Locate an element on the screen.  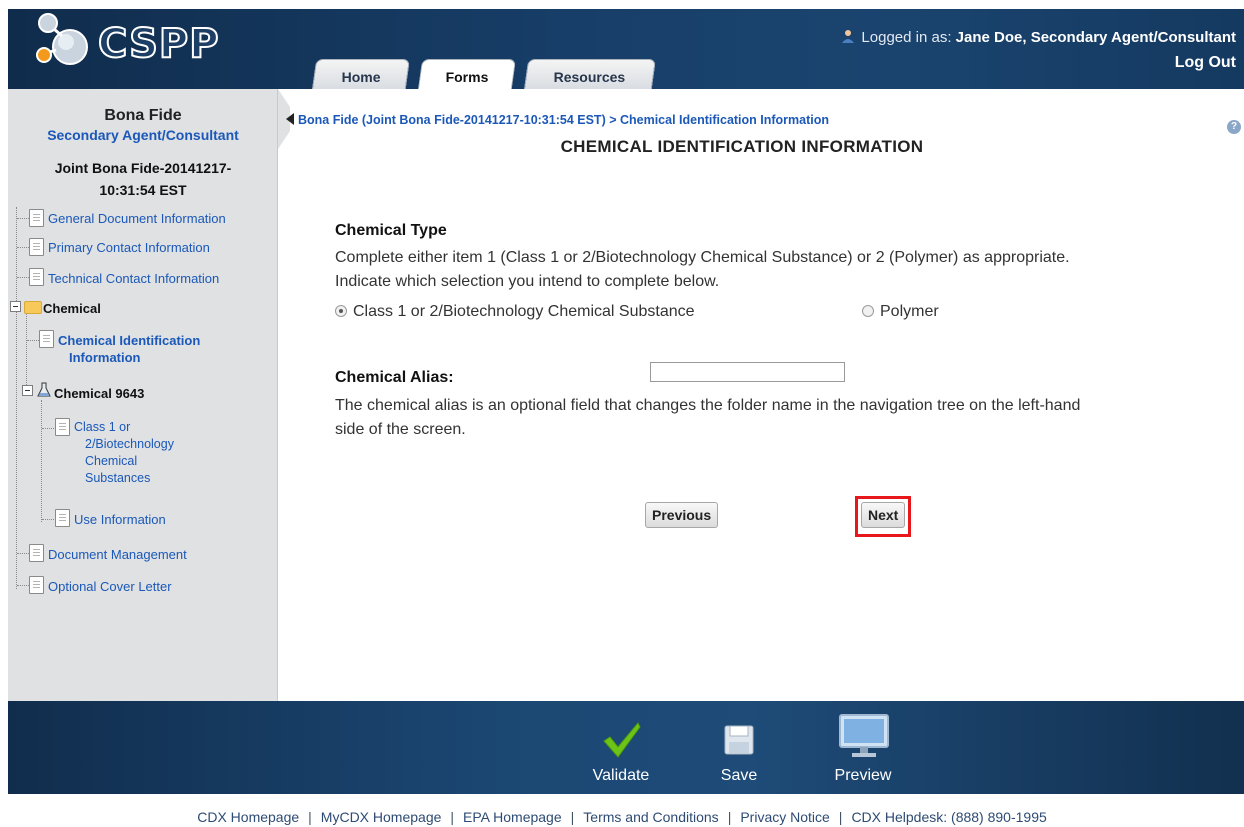
chemical-alias-label: Chemical Alias: is located at coordinates (394, 377).